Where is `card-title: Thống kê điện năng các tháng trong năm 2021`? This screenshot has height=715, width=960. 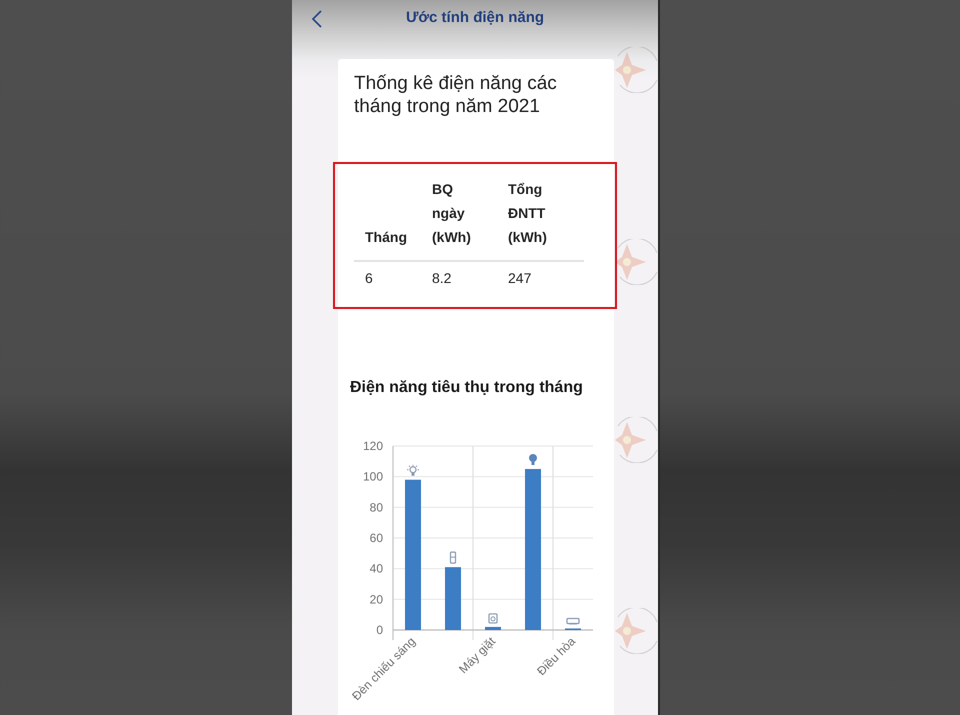 card-title: Thống kê điện năng các tháng trong năm 2021 is located at coordinates (456, 95).